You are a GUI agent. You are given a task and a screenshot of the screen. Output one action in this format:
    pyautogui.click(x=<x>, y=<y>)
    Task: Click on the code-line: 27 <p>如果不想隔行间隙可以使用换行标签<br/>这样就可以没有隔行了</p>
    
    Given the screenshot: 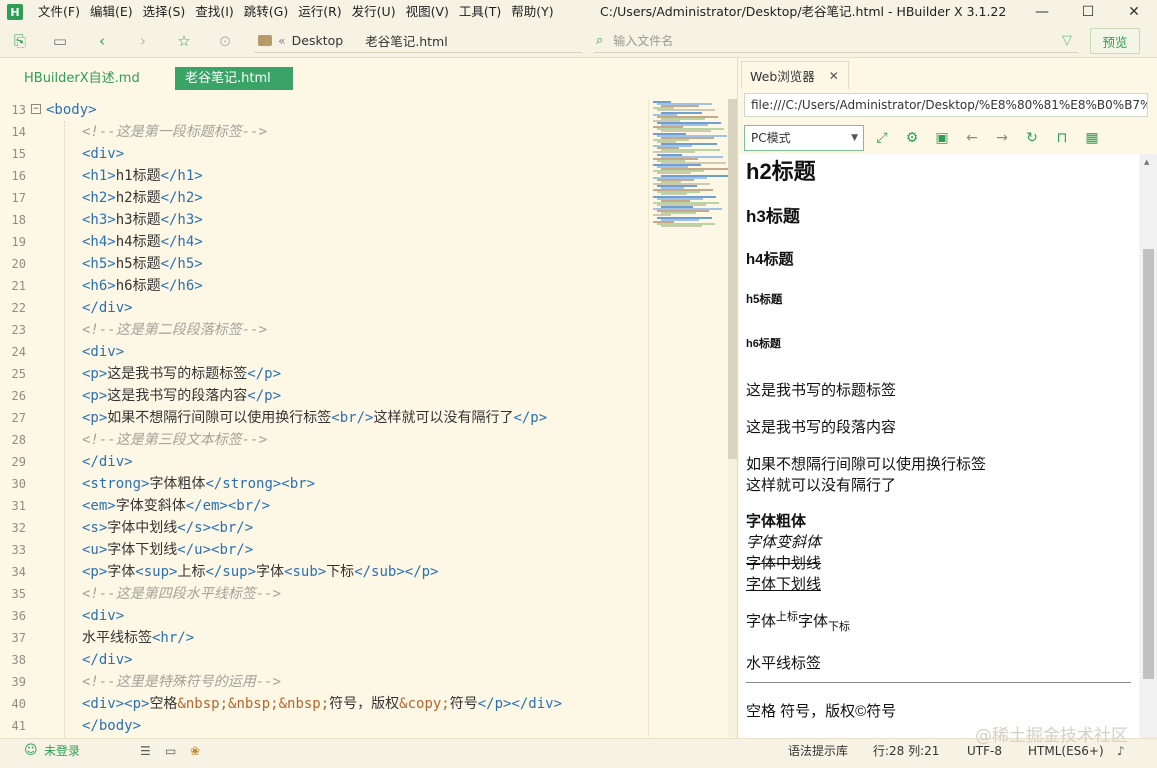 What is the action you would take?
    pyautogui.click(x=324, y=418)
    